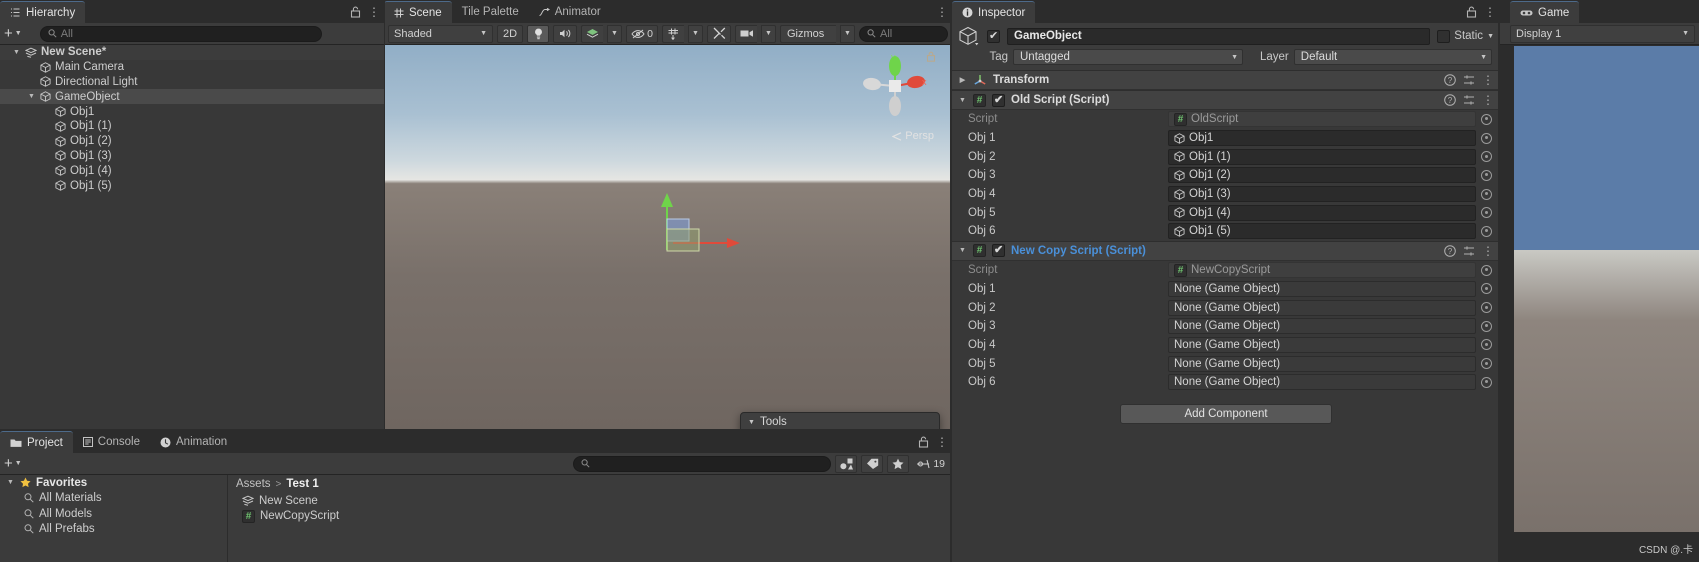 The height and width of the screenshot is (562, 1699). What do you see at coordinates (1602, 33) in the screenshot?
I see `display-dropdown: Display 1 ▼` at bounding box center [1602, 33].